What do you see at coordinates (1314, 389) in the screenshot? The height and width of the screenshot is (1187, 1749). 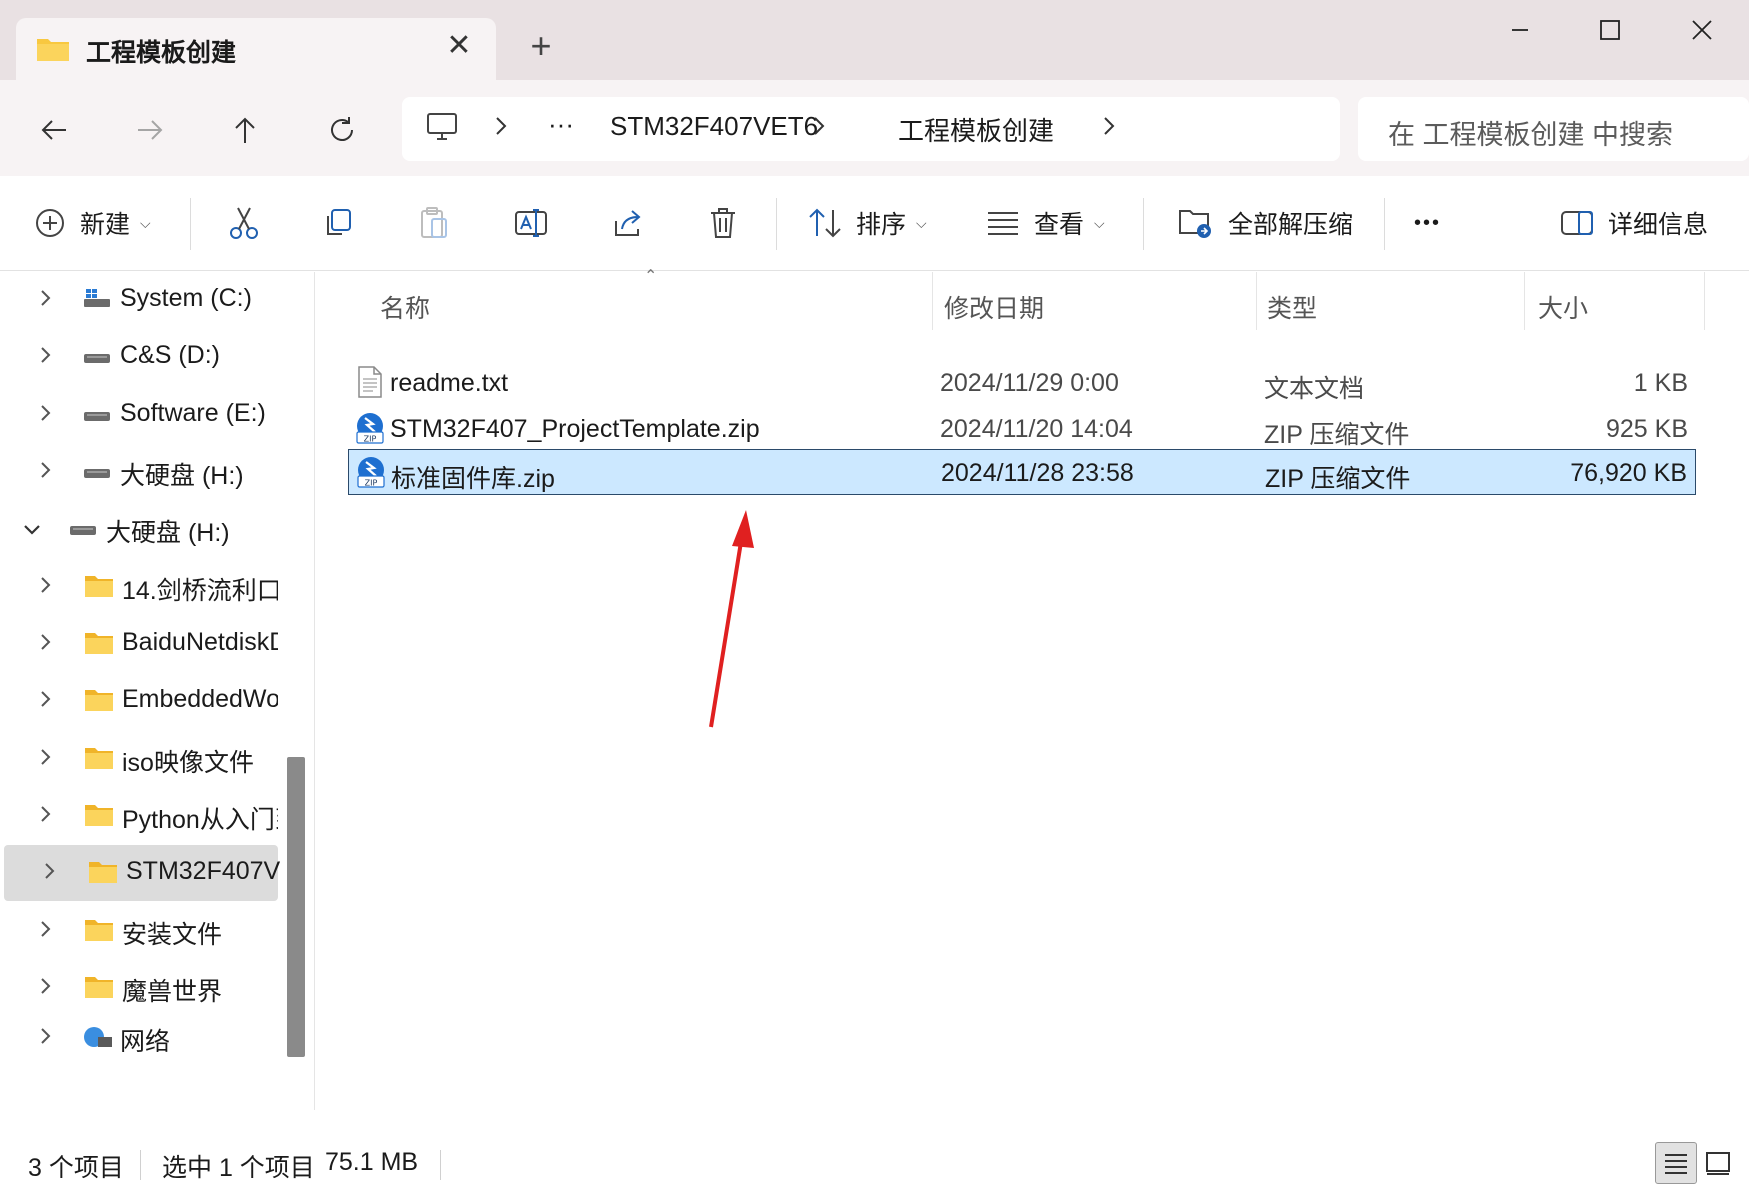 I see `file-type: 文本文档` at bounding box center [1314, 389].